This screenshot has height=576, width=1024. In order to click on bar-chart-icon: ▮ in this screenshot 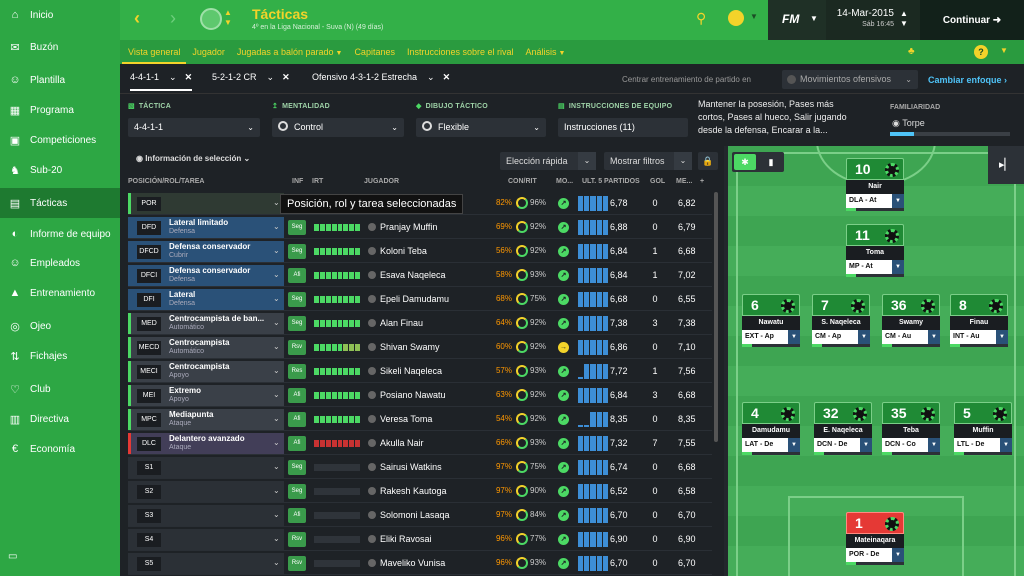, I will do `click(771, 162)`.